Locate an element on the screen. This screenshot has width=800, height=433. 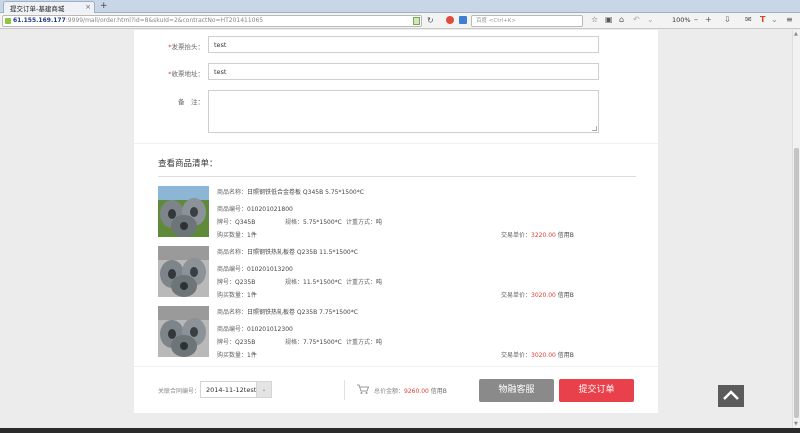
product-grade: 牌号：Q345B is located at coordinates (236, 222).